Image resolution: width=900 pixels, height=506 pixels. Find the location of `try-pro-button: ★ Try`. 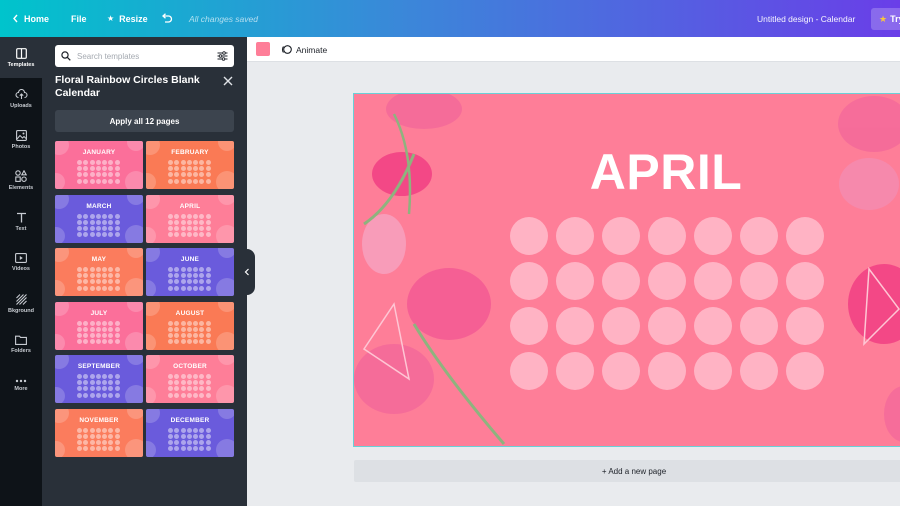

try-pro-button: ★ Try is located at coordinates (885, 19).